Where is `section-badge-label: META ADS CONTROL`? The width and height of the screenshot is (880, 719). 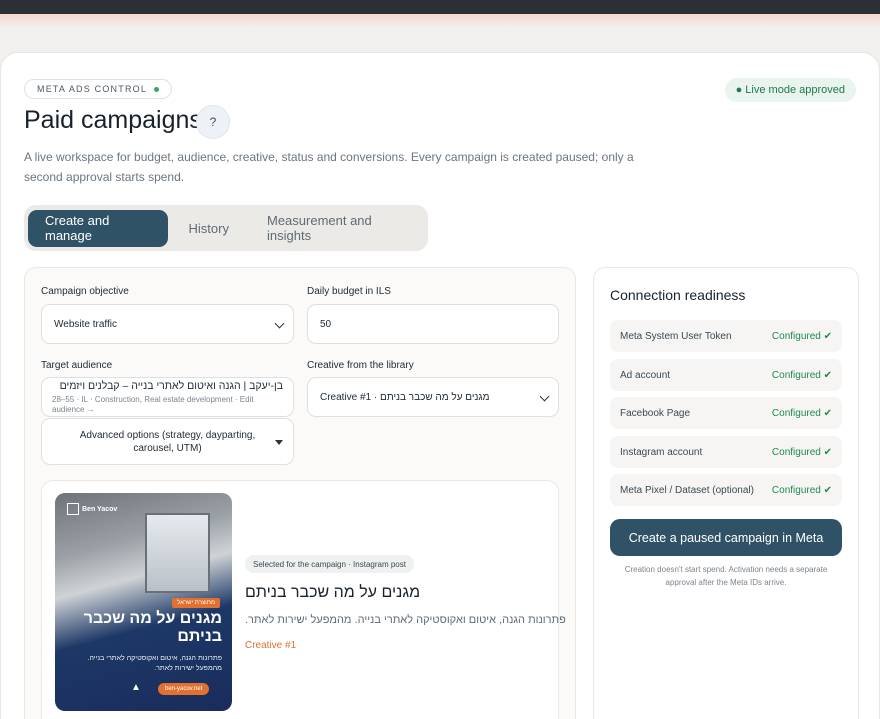 section-badge-label: META ADS CONTROL is located at coordinates (92, 89).